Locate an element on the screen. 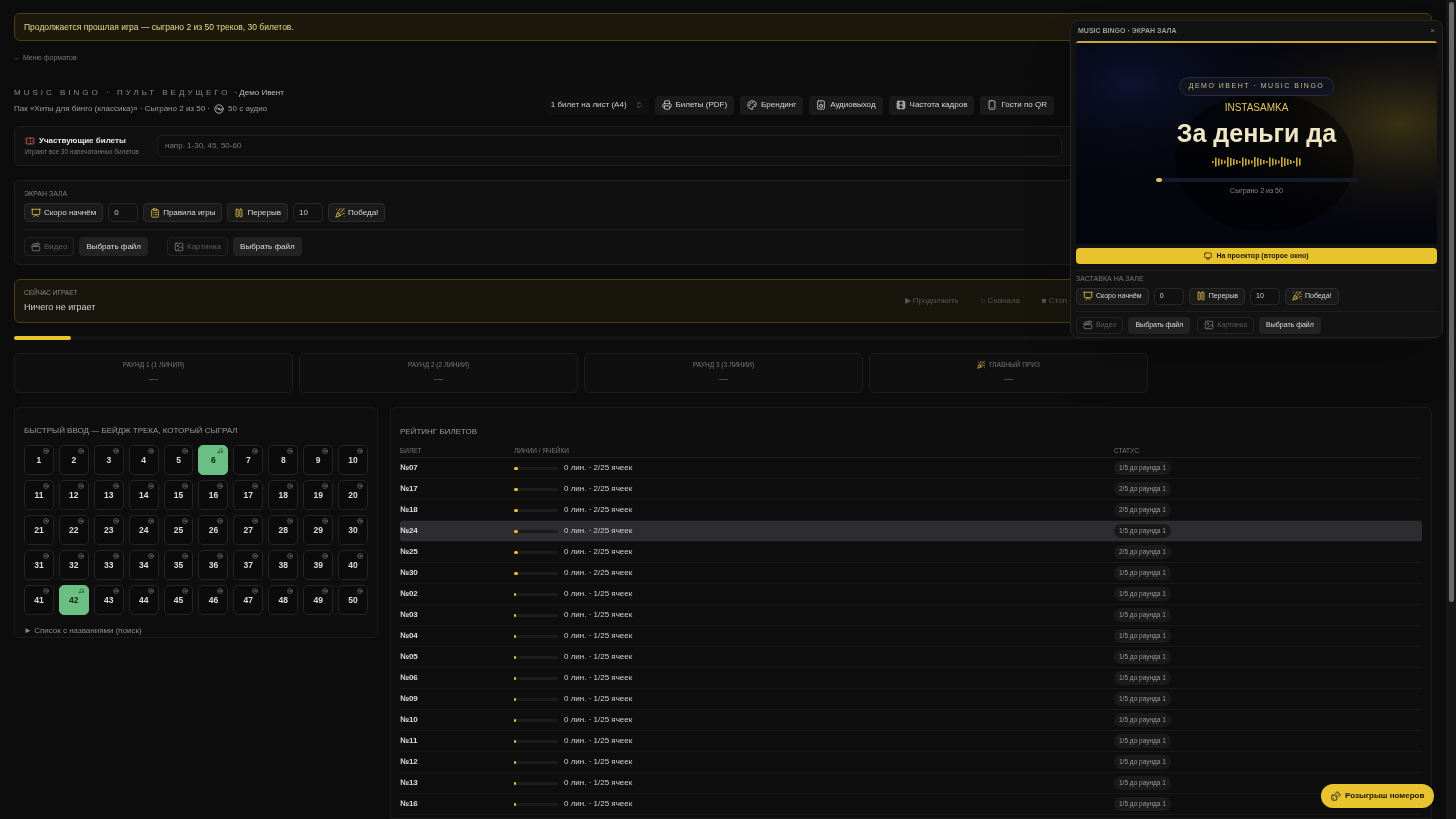 This screenshot has width=1456, height=819. track-badge: 26 is located at coordinates (213, 530).